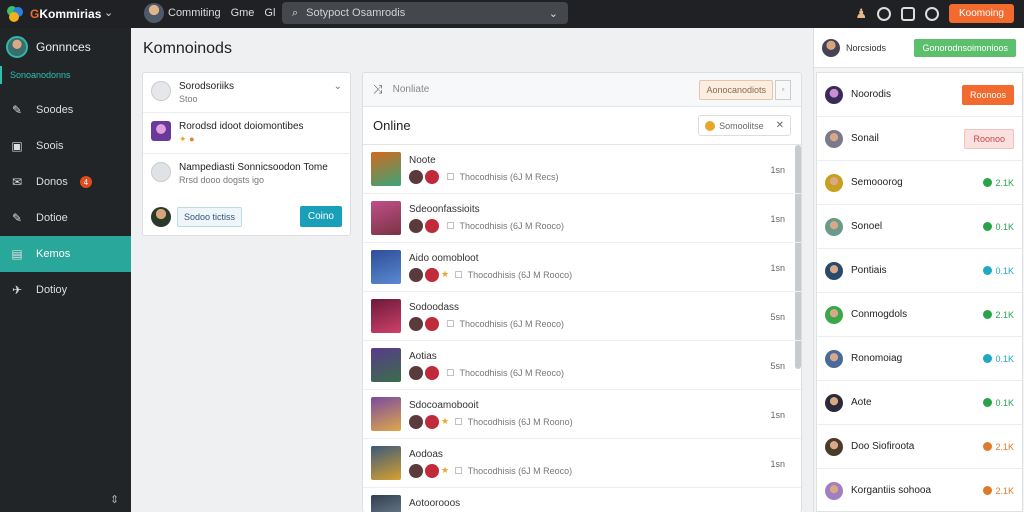 The height and width of the screenshot is (512, 1024). Describe the element at coordinates (17, 146) in the screenshot. I see `grid-icon: ▣` at that location.